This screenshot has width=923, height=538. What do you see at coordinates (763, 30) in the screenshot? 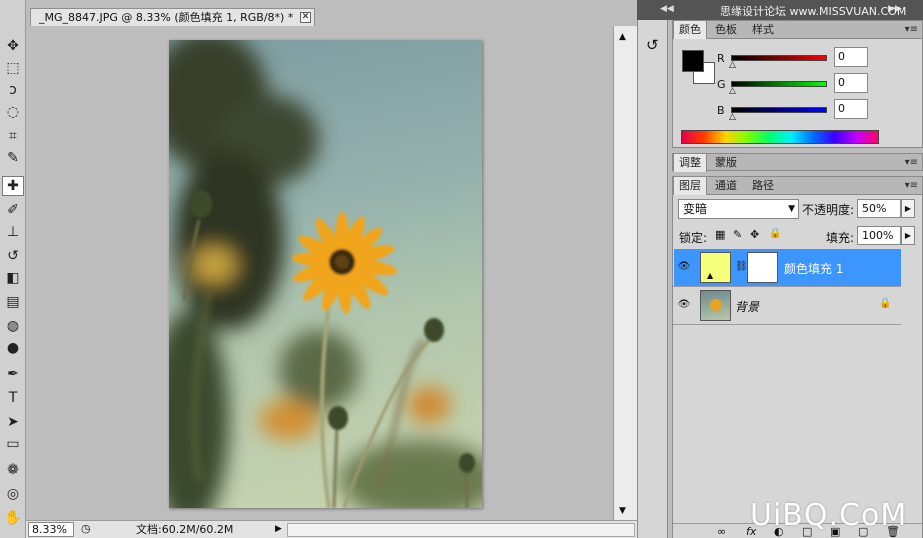
I see `tab-styles: 样式` at bounding box center [763, 30].